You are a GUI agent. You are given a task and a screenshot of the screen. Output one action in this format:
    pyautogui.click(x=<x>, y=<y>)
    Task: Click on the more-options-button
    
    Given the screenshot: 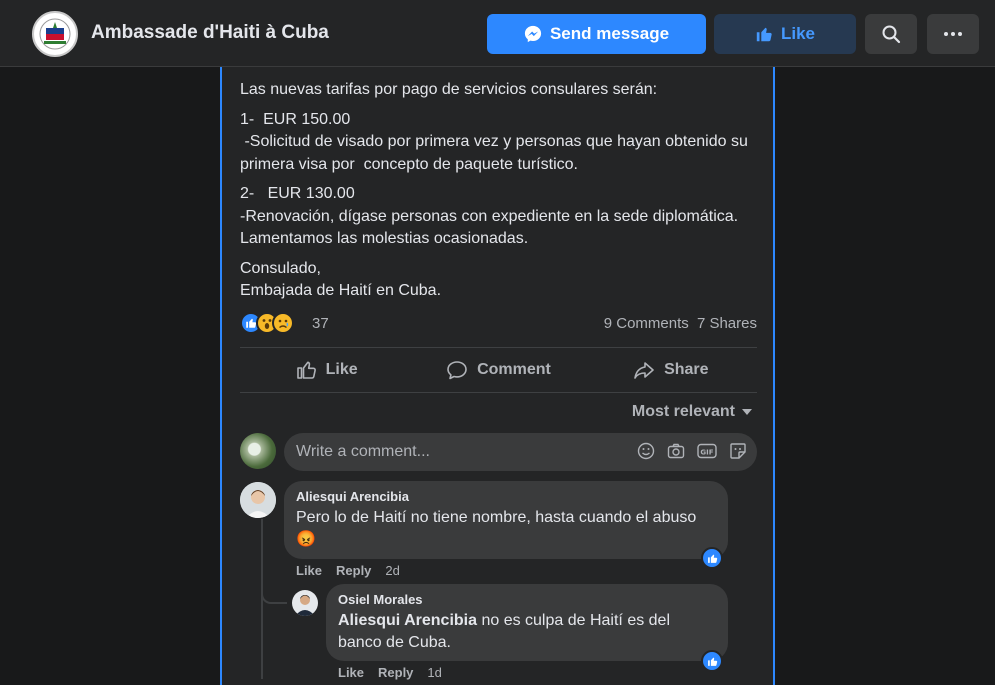 What is the action you would take?
    pyautogui.click(x=953, y=34)
    